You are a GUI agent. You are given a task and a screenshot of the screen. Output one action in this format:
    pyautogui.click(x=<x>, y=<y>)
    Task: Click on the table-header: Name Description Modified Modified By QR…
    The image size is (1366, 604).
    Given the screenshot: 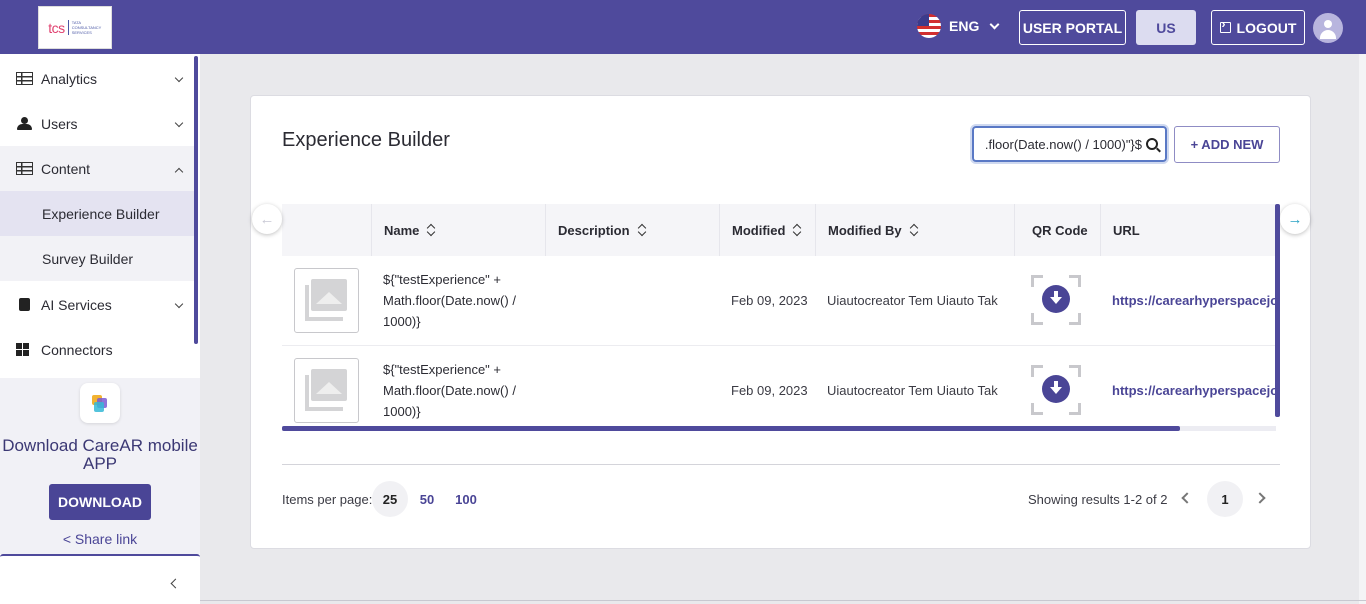 What is the action you would take?
    pyautogui.click(x=779, y=230)
    